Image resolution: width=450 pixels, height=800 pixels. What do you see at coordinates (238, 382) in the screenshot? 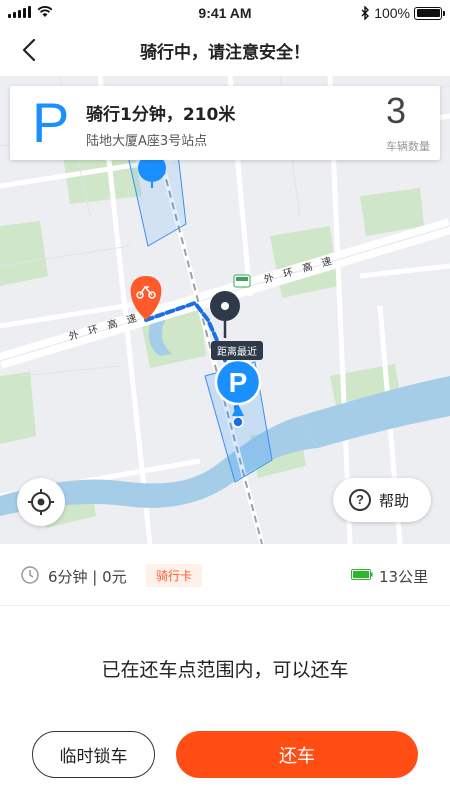
I see `parking-marker-letter: P` at bounding box center [238, 382].